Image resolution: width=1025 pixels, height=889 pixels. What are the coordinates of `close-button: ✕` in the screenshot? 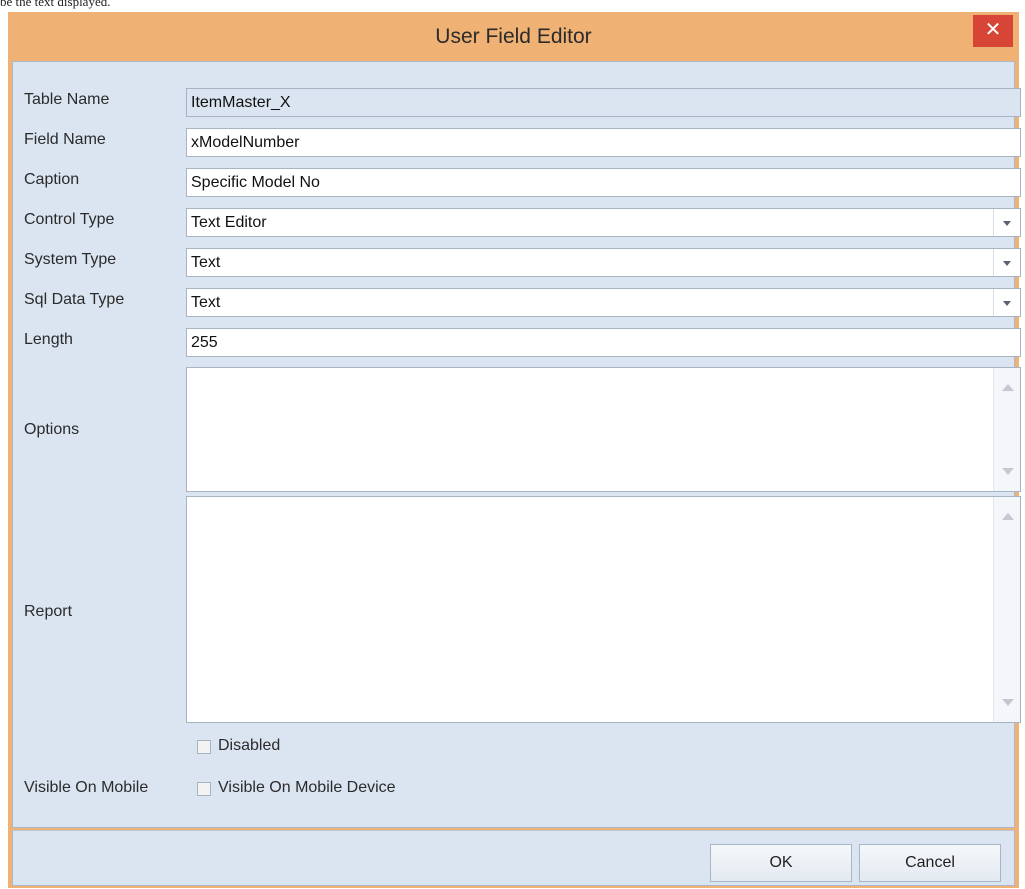 It's located at (993, 31).